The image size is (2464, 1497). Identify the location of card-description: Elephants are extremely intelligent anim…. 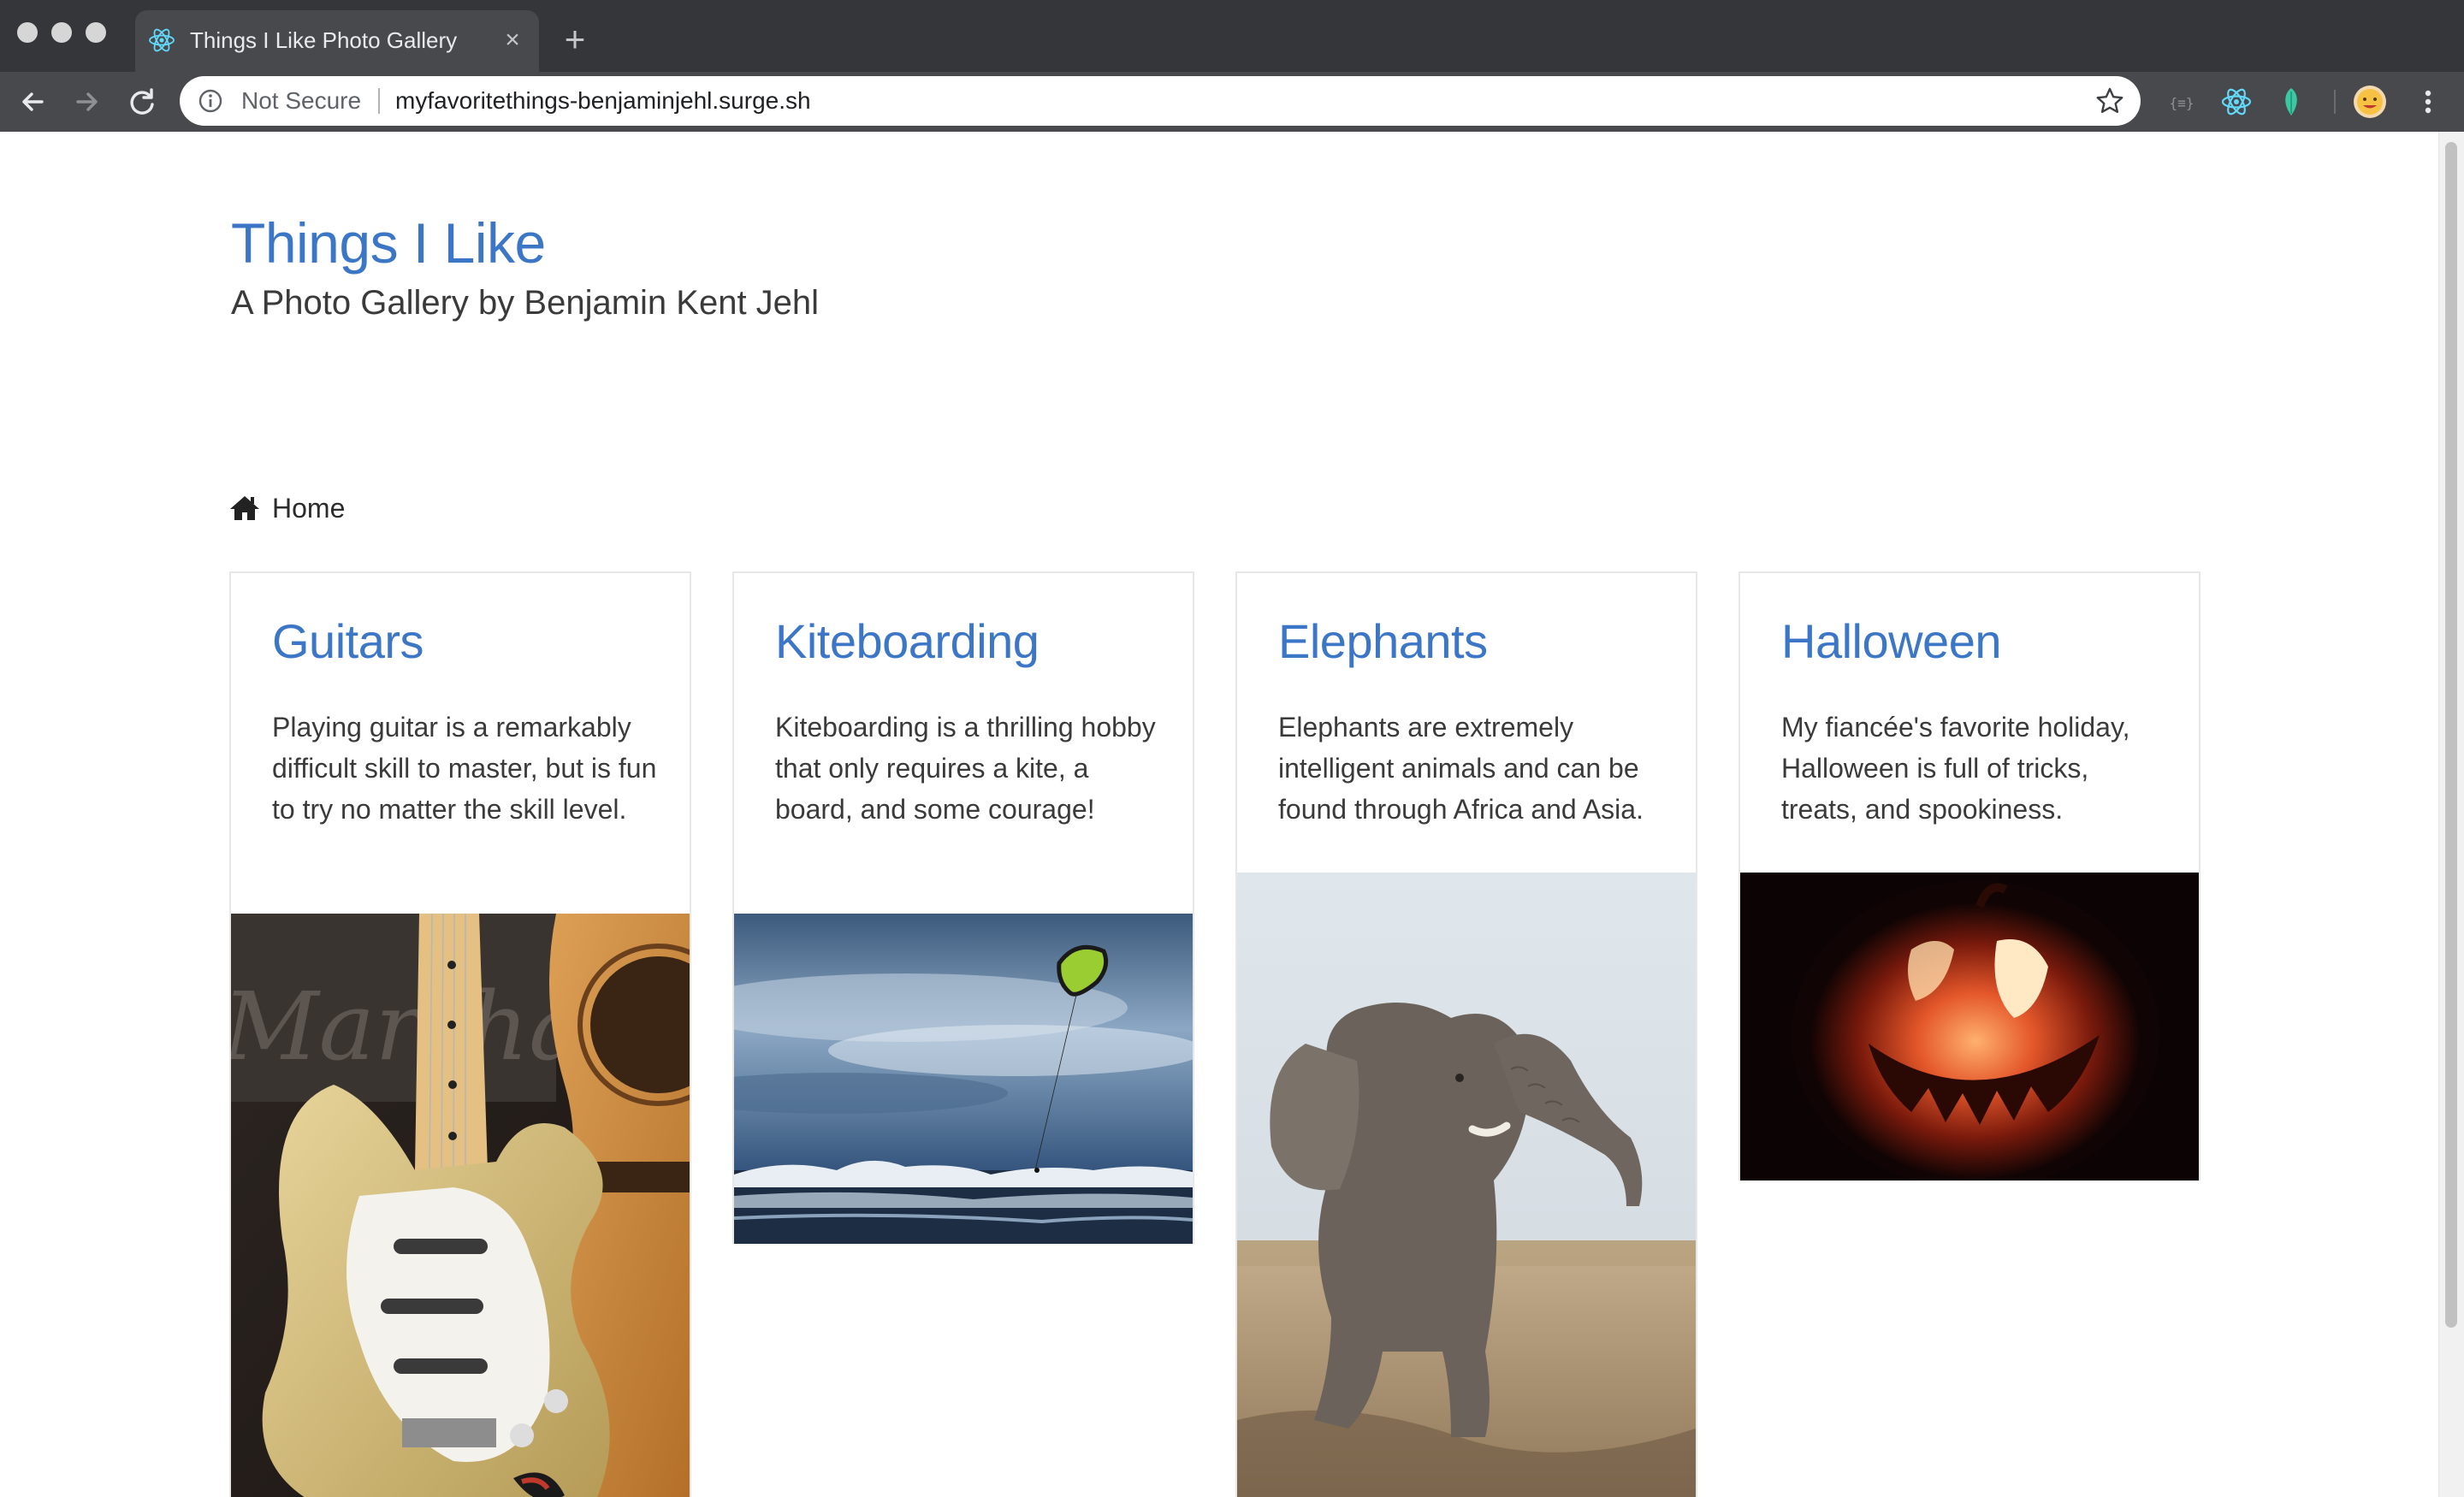
(1461, 768).